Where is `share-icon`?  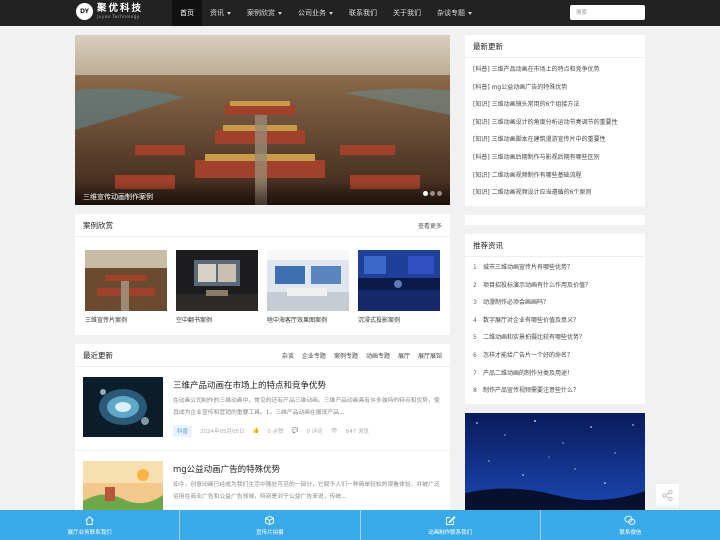
share-icon is located at coordinates (667, 495).